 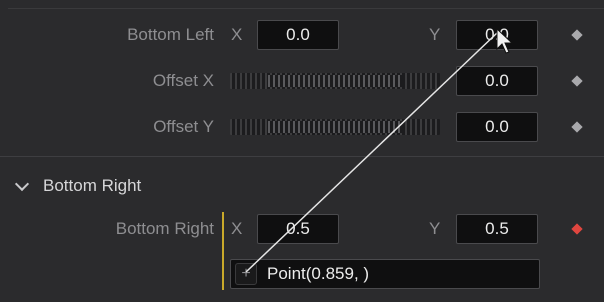 What do you see at coordinates (497, 35) in the screenshot?
I see `bottom-left-y-field: 0.0` at bounding box center [497, 35].